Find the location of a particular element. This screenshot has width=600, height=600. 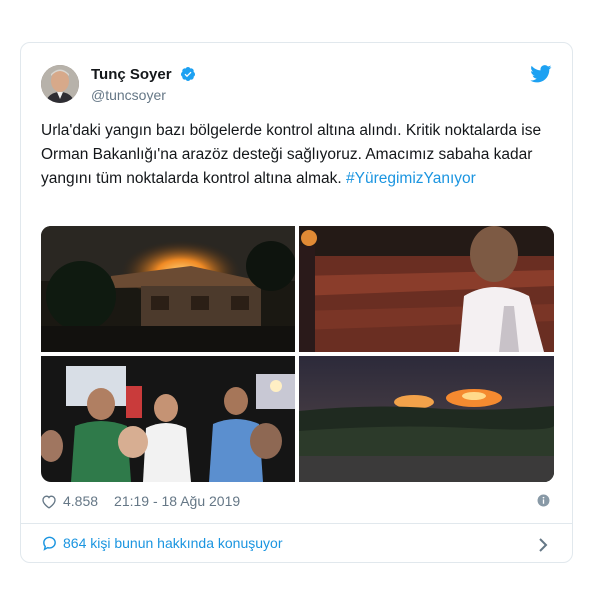

photo-hillside-fire is located at coordinates (426, 419).